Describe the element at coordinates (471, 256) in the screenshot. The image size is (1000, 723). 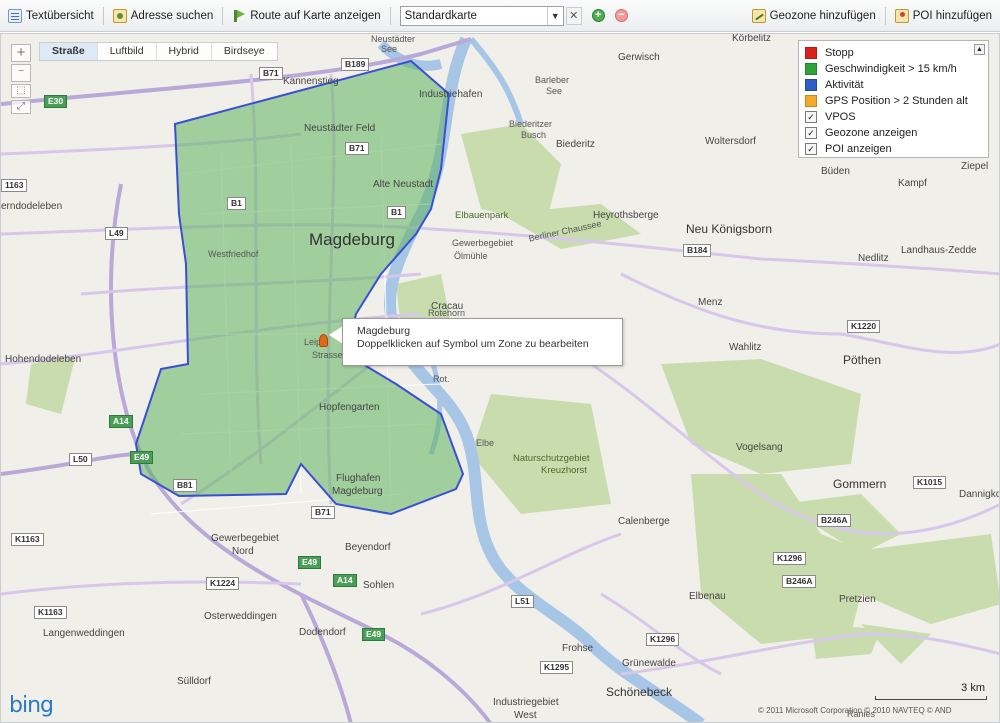
I see `map-label: Ölmühle` at that location.